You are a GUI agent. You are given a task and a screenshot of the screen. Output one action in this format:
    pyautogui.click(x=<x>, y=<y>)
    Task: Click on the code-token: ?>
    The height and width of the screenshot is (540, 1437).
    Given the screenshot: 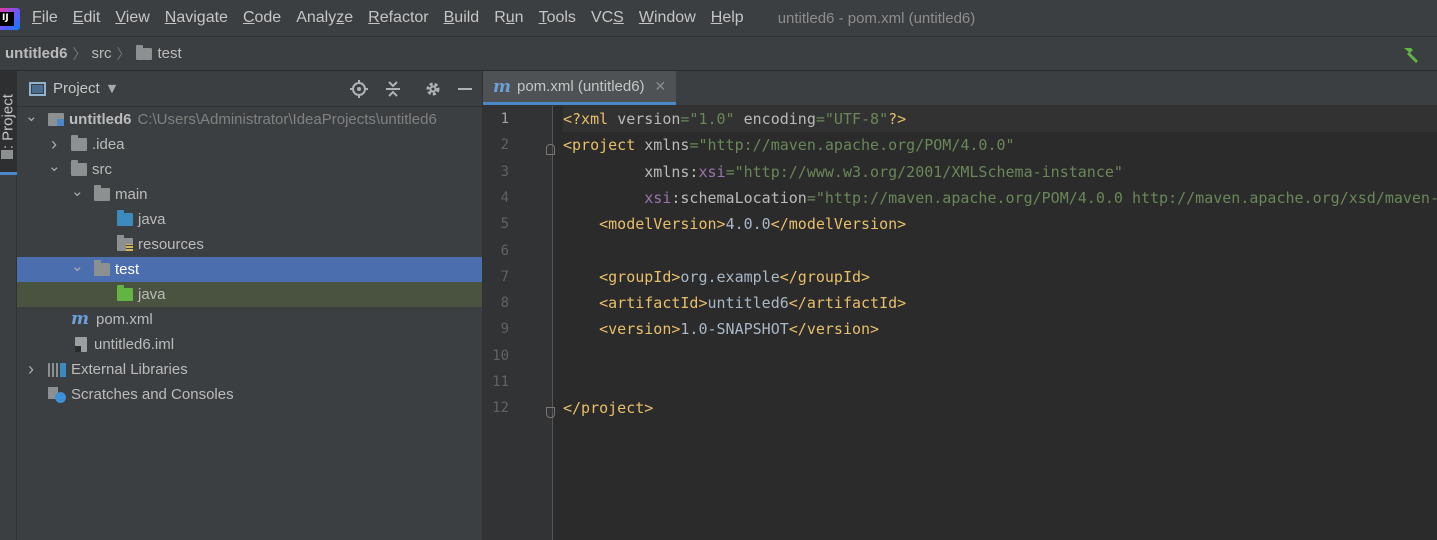 What is the action you would take?
    pyautogui.click(x=897, y=119)
    